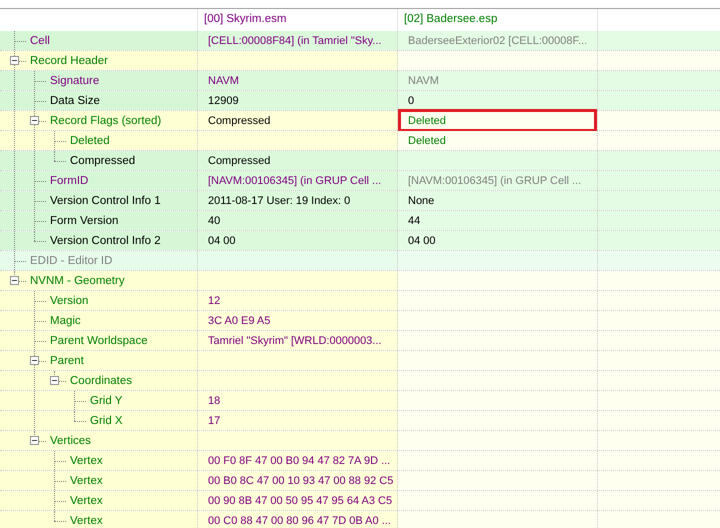  What do you see at coordinates (498, 200) in the screenshot?
I see `value-cell: None` at bounding box center [498, 200].